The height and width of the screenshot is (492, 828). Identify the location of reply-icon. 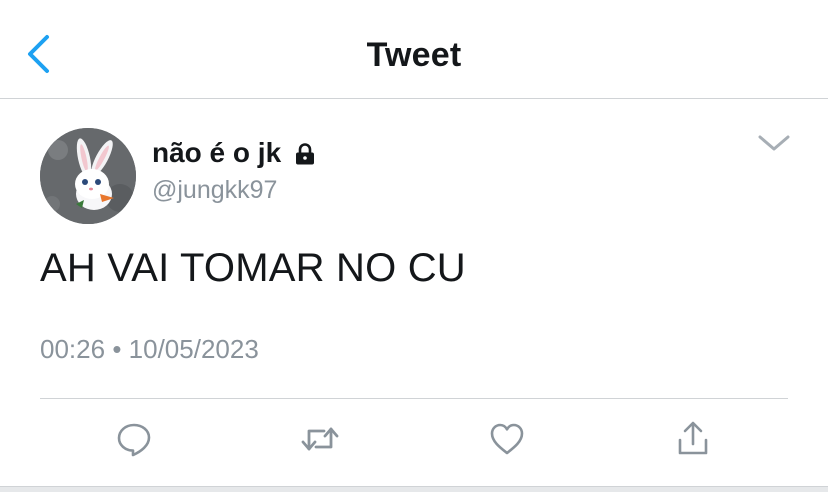
(134, 441).